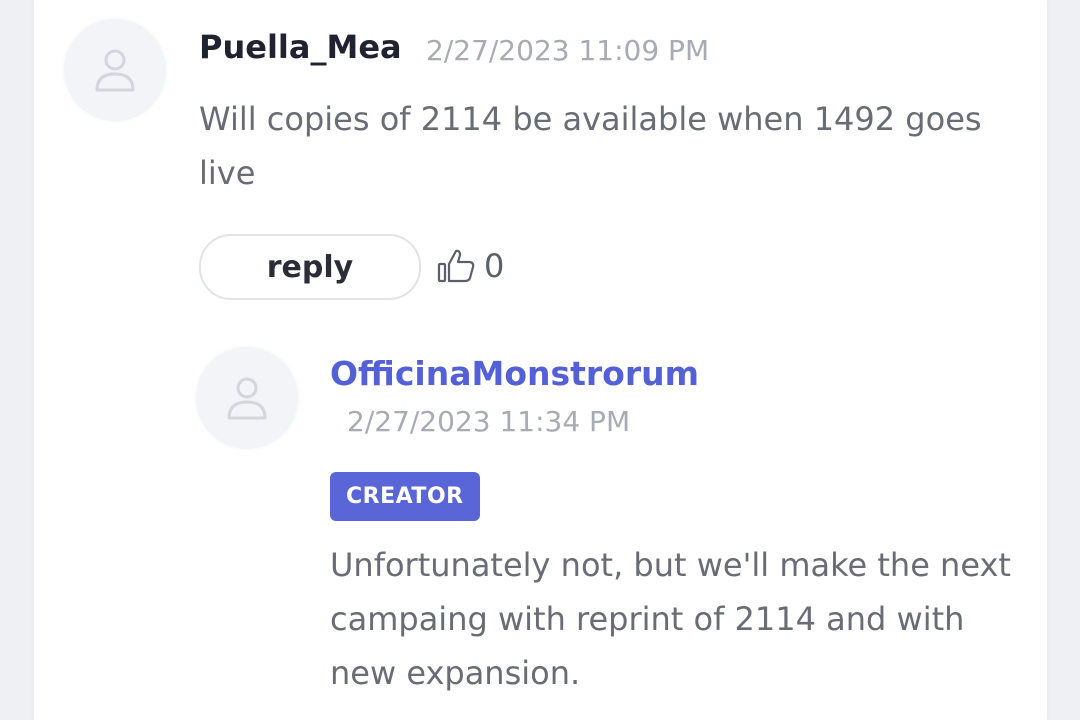  What do you see at coordinates (494, 266) in the screenshot?
I see `like-count: 0` at bounding box center [494, 266].